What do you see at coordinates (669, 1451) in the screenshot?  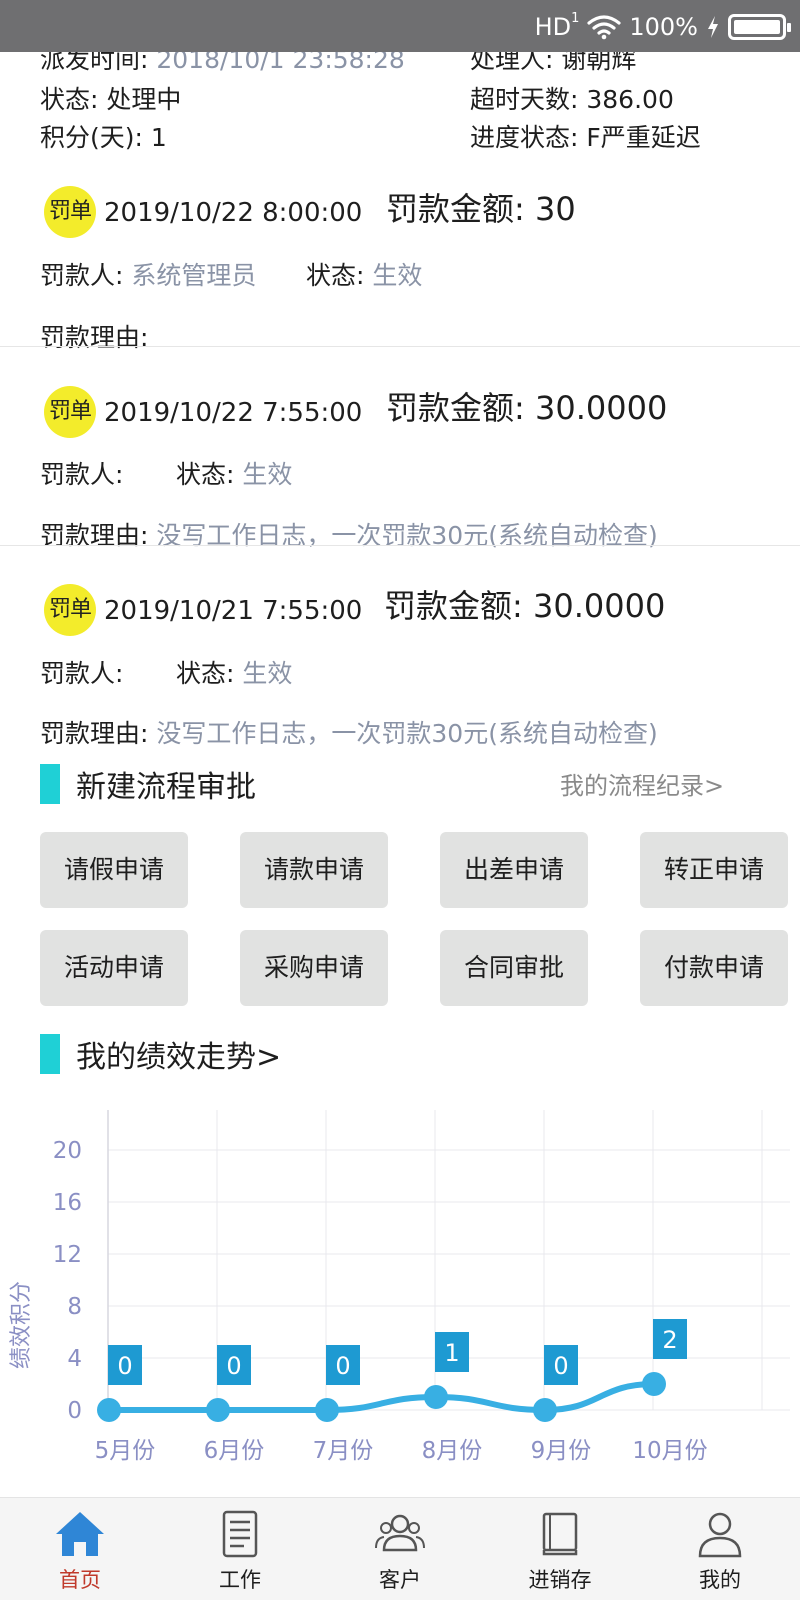 I see `x-tick-label: 10月份` at bounding box center [669, 1451].